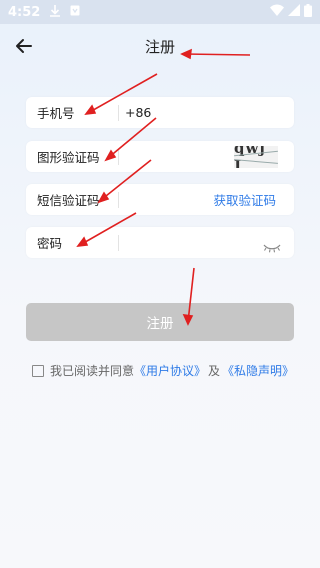 The image size is (320, 568). Describe the element at coordinates (160, 242) in the screenshot. I see `password-field: 密码` at that location.